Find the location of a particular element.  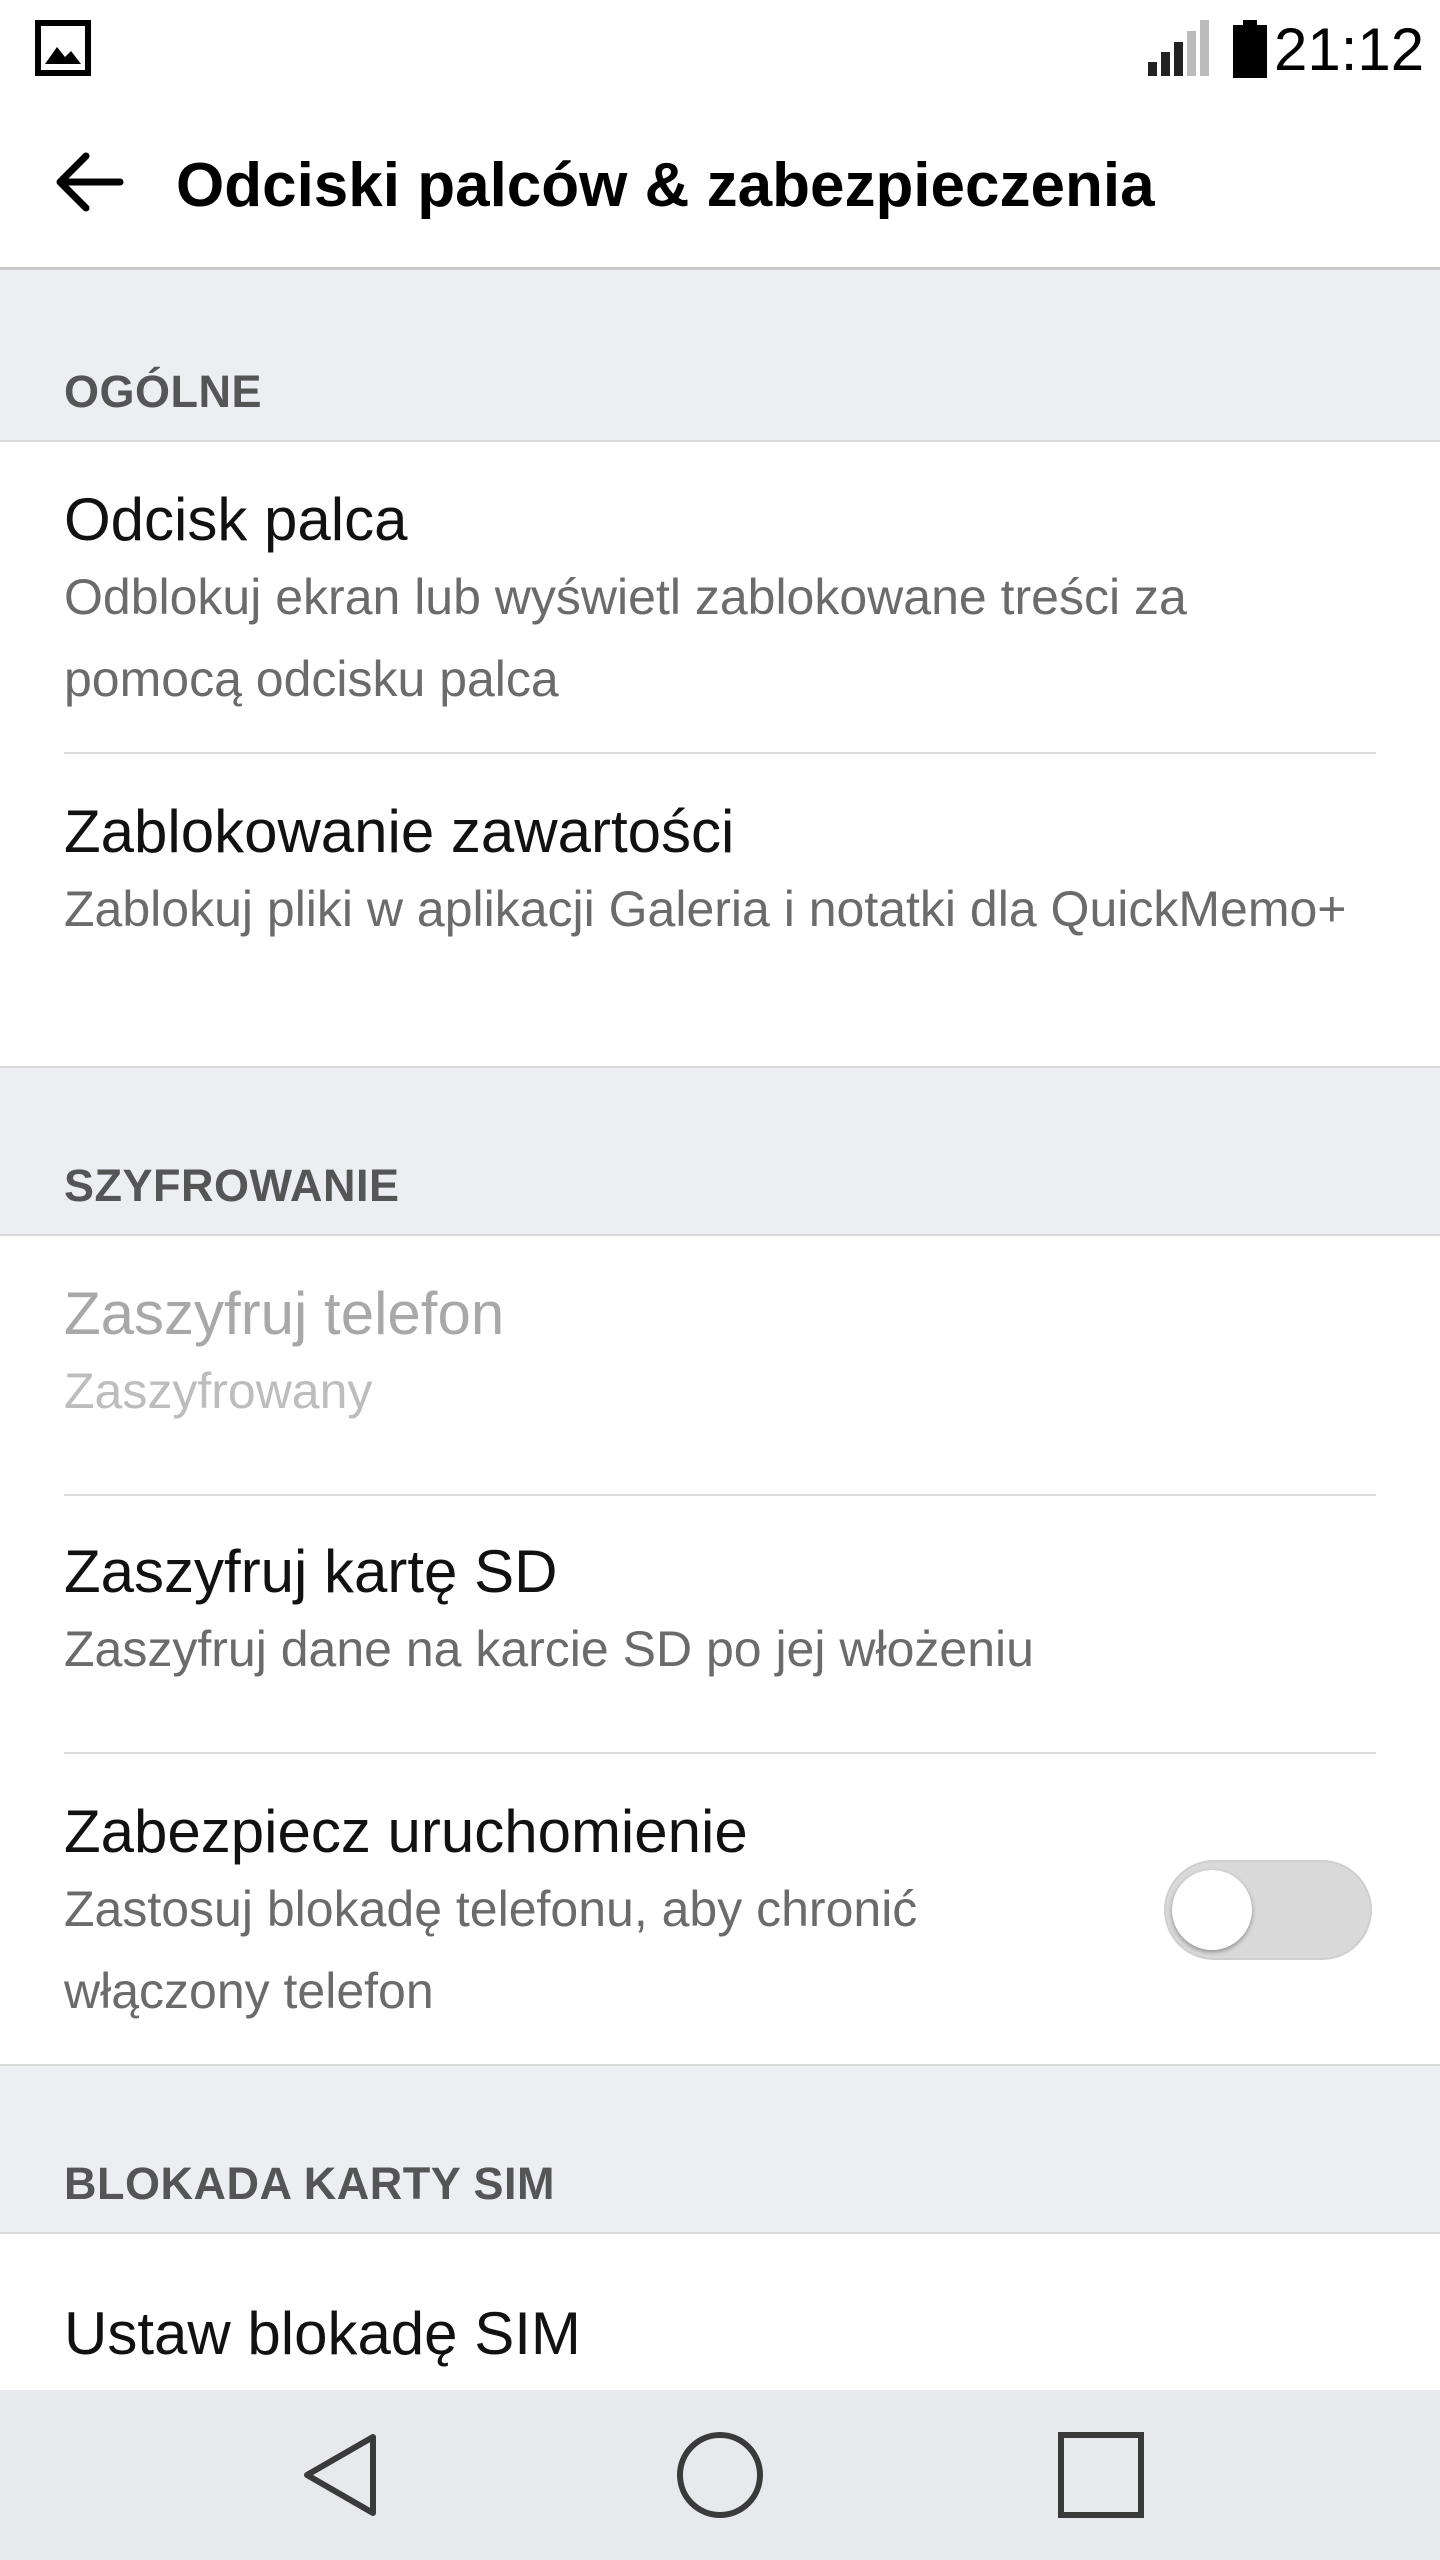

arrow-back-icon is located at coordinates (90, 182).